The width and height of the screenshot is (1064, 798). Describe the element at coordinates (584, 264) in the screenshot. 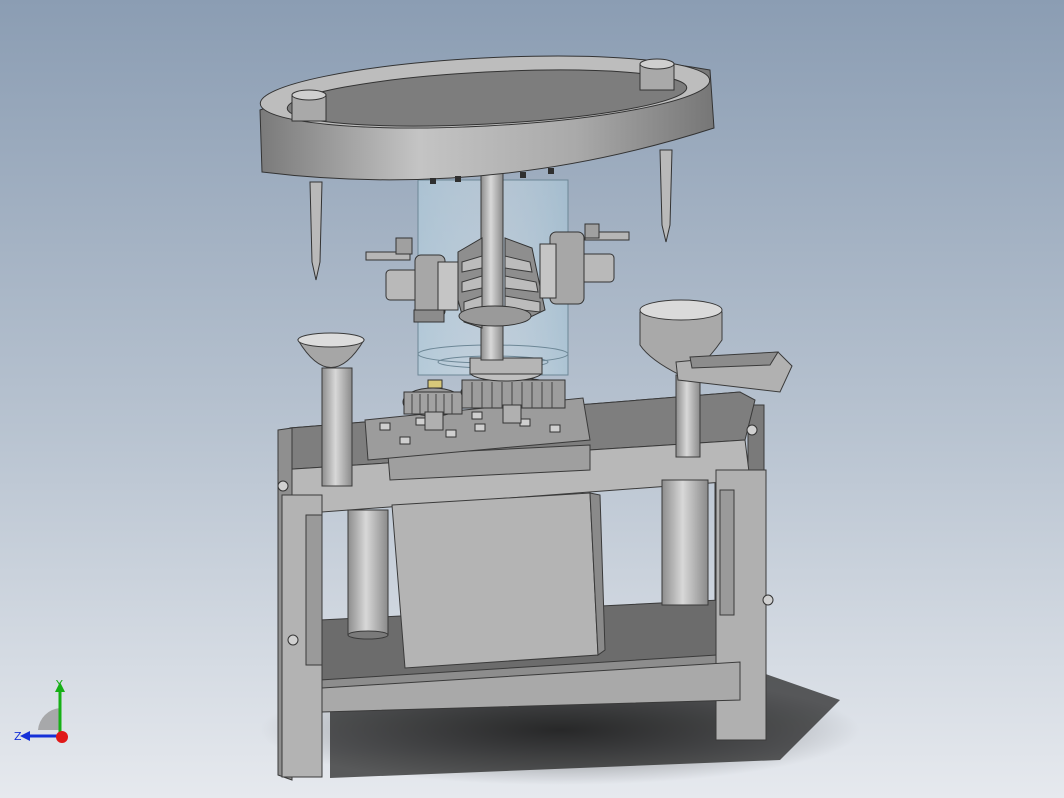

I see `right-clamp-assembly` at that location.